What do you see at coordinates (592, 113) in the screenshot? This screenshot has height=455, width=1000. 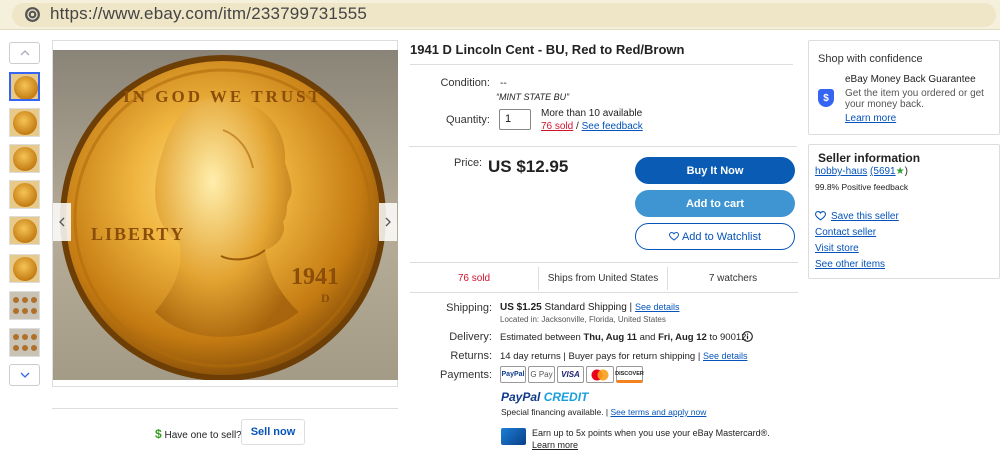 I see `availability-text: More than 10 available` at bounding box center [592, 113].